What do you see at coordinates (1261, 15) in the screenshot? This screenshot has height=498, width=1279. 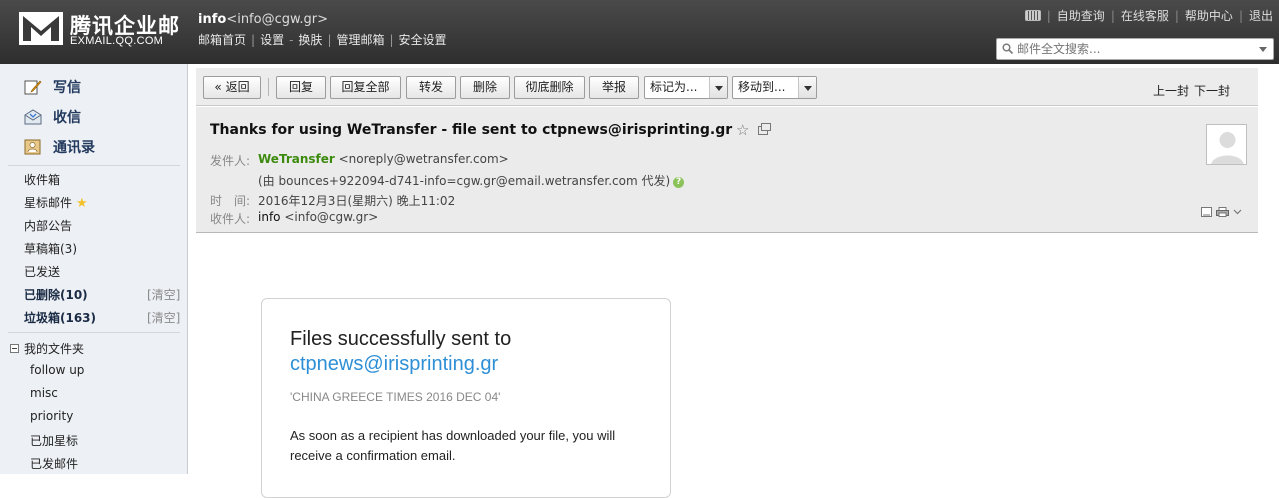 I see `logout-link: 退出` at bounding box center [1261, 15].